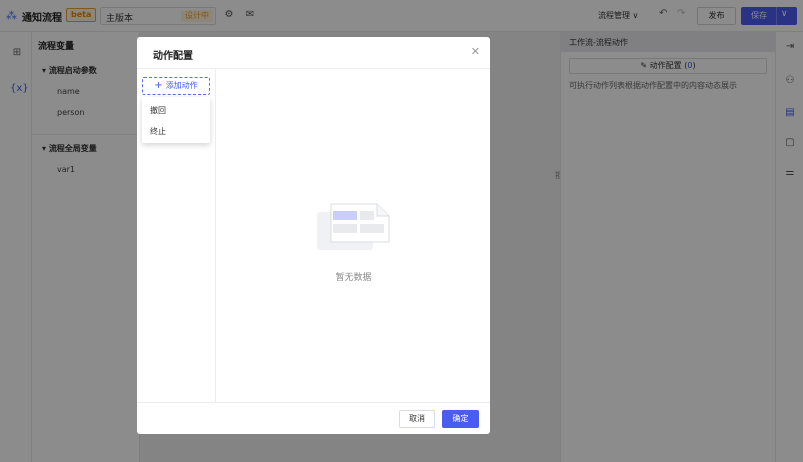 The image size is (803, 462). I want to click on add-action-button: + 添加动作, so click(176, 86).